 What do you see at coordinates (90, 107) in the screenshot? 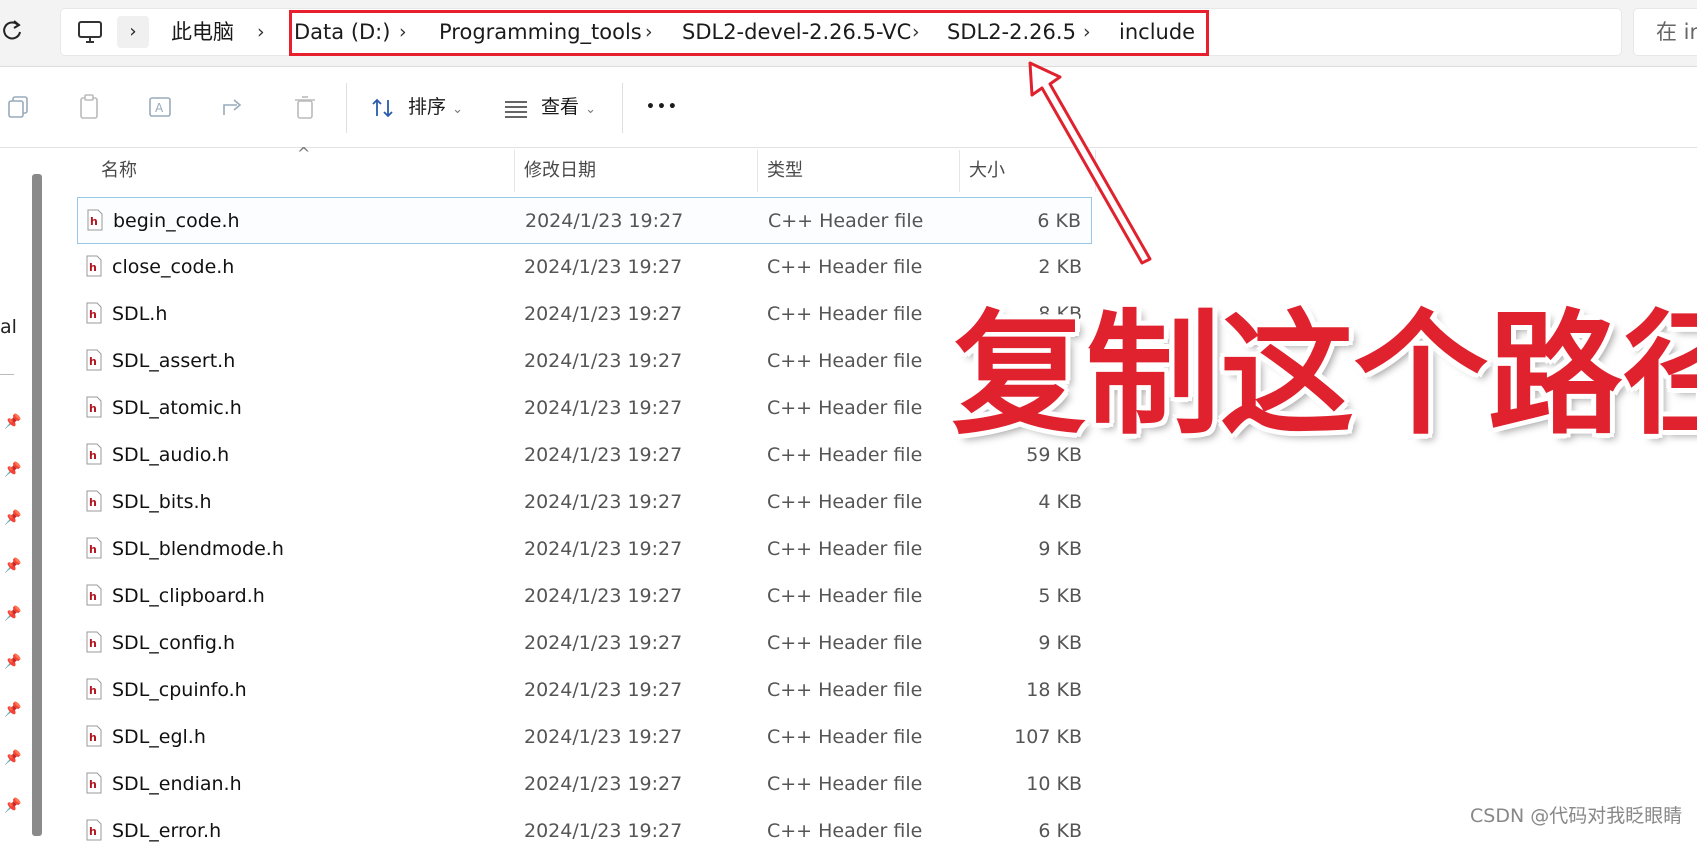
I see `paste-icon` at bounding box center [90, 107].